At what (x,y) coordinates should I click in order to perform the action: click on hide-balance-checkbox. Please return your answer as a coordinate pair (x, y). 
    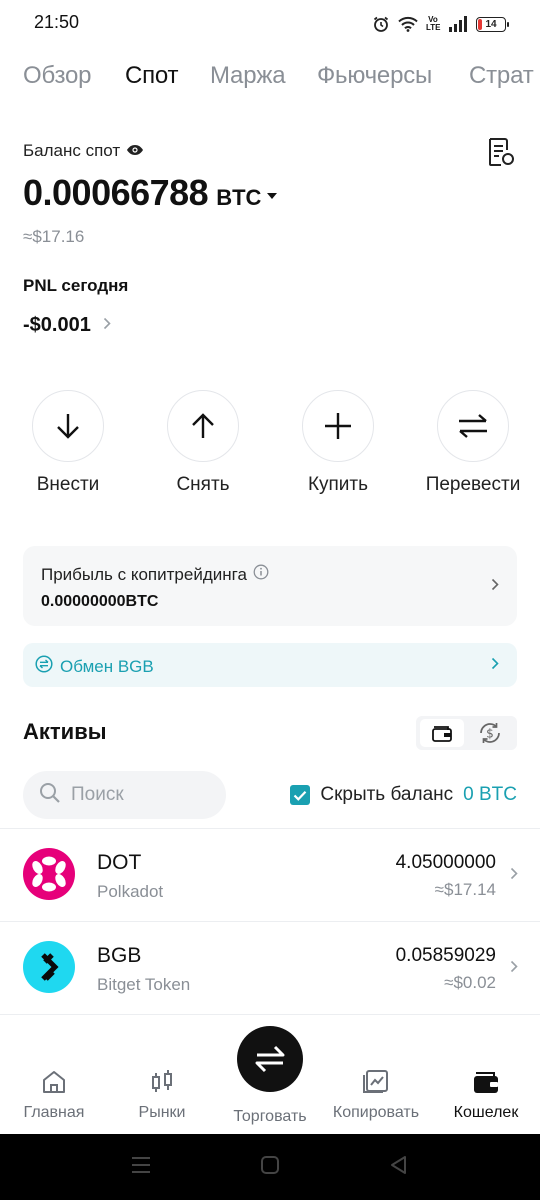
    Looking at the image, I should click on (300, 795).